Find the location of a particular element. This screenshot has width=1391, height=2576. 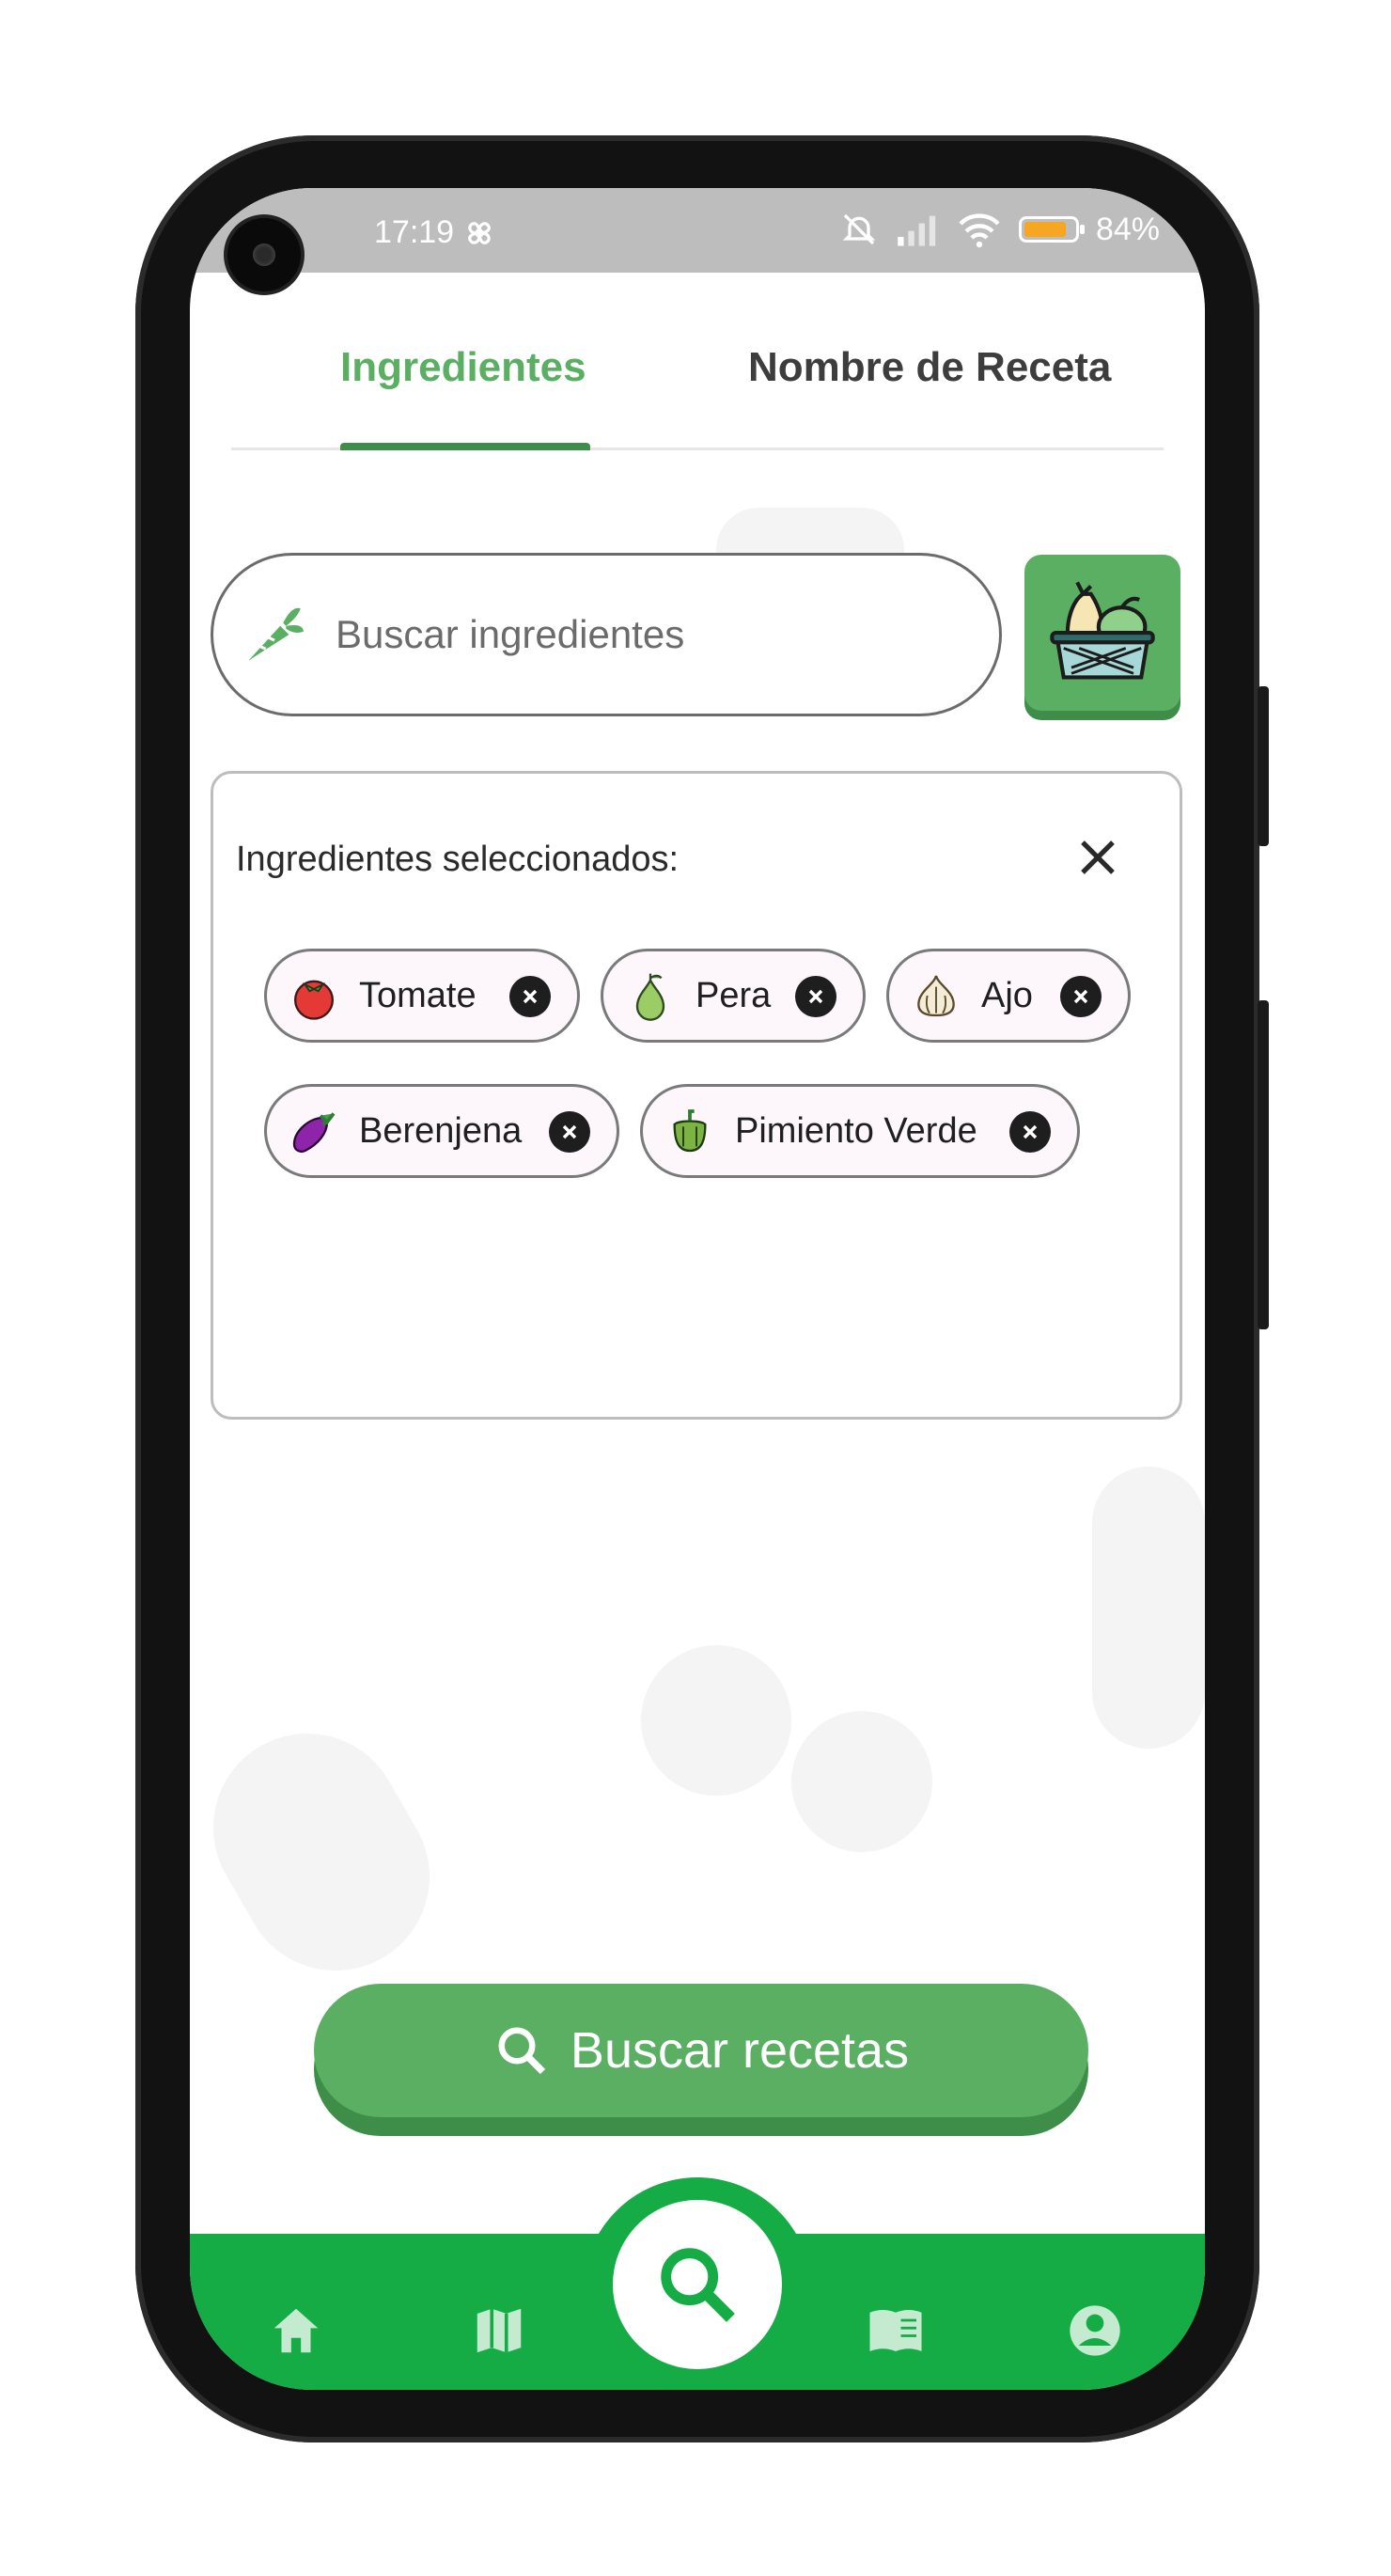

ingredient-search-box is located at coordinates (607, 634).